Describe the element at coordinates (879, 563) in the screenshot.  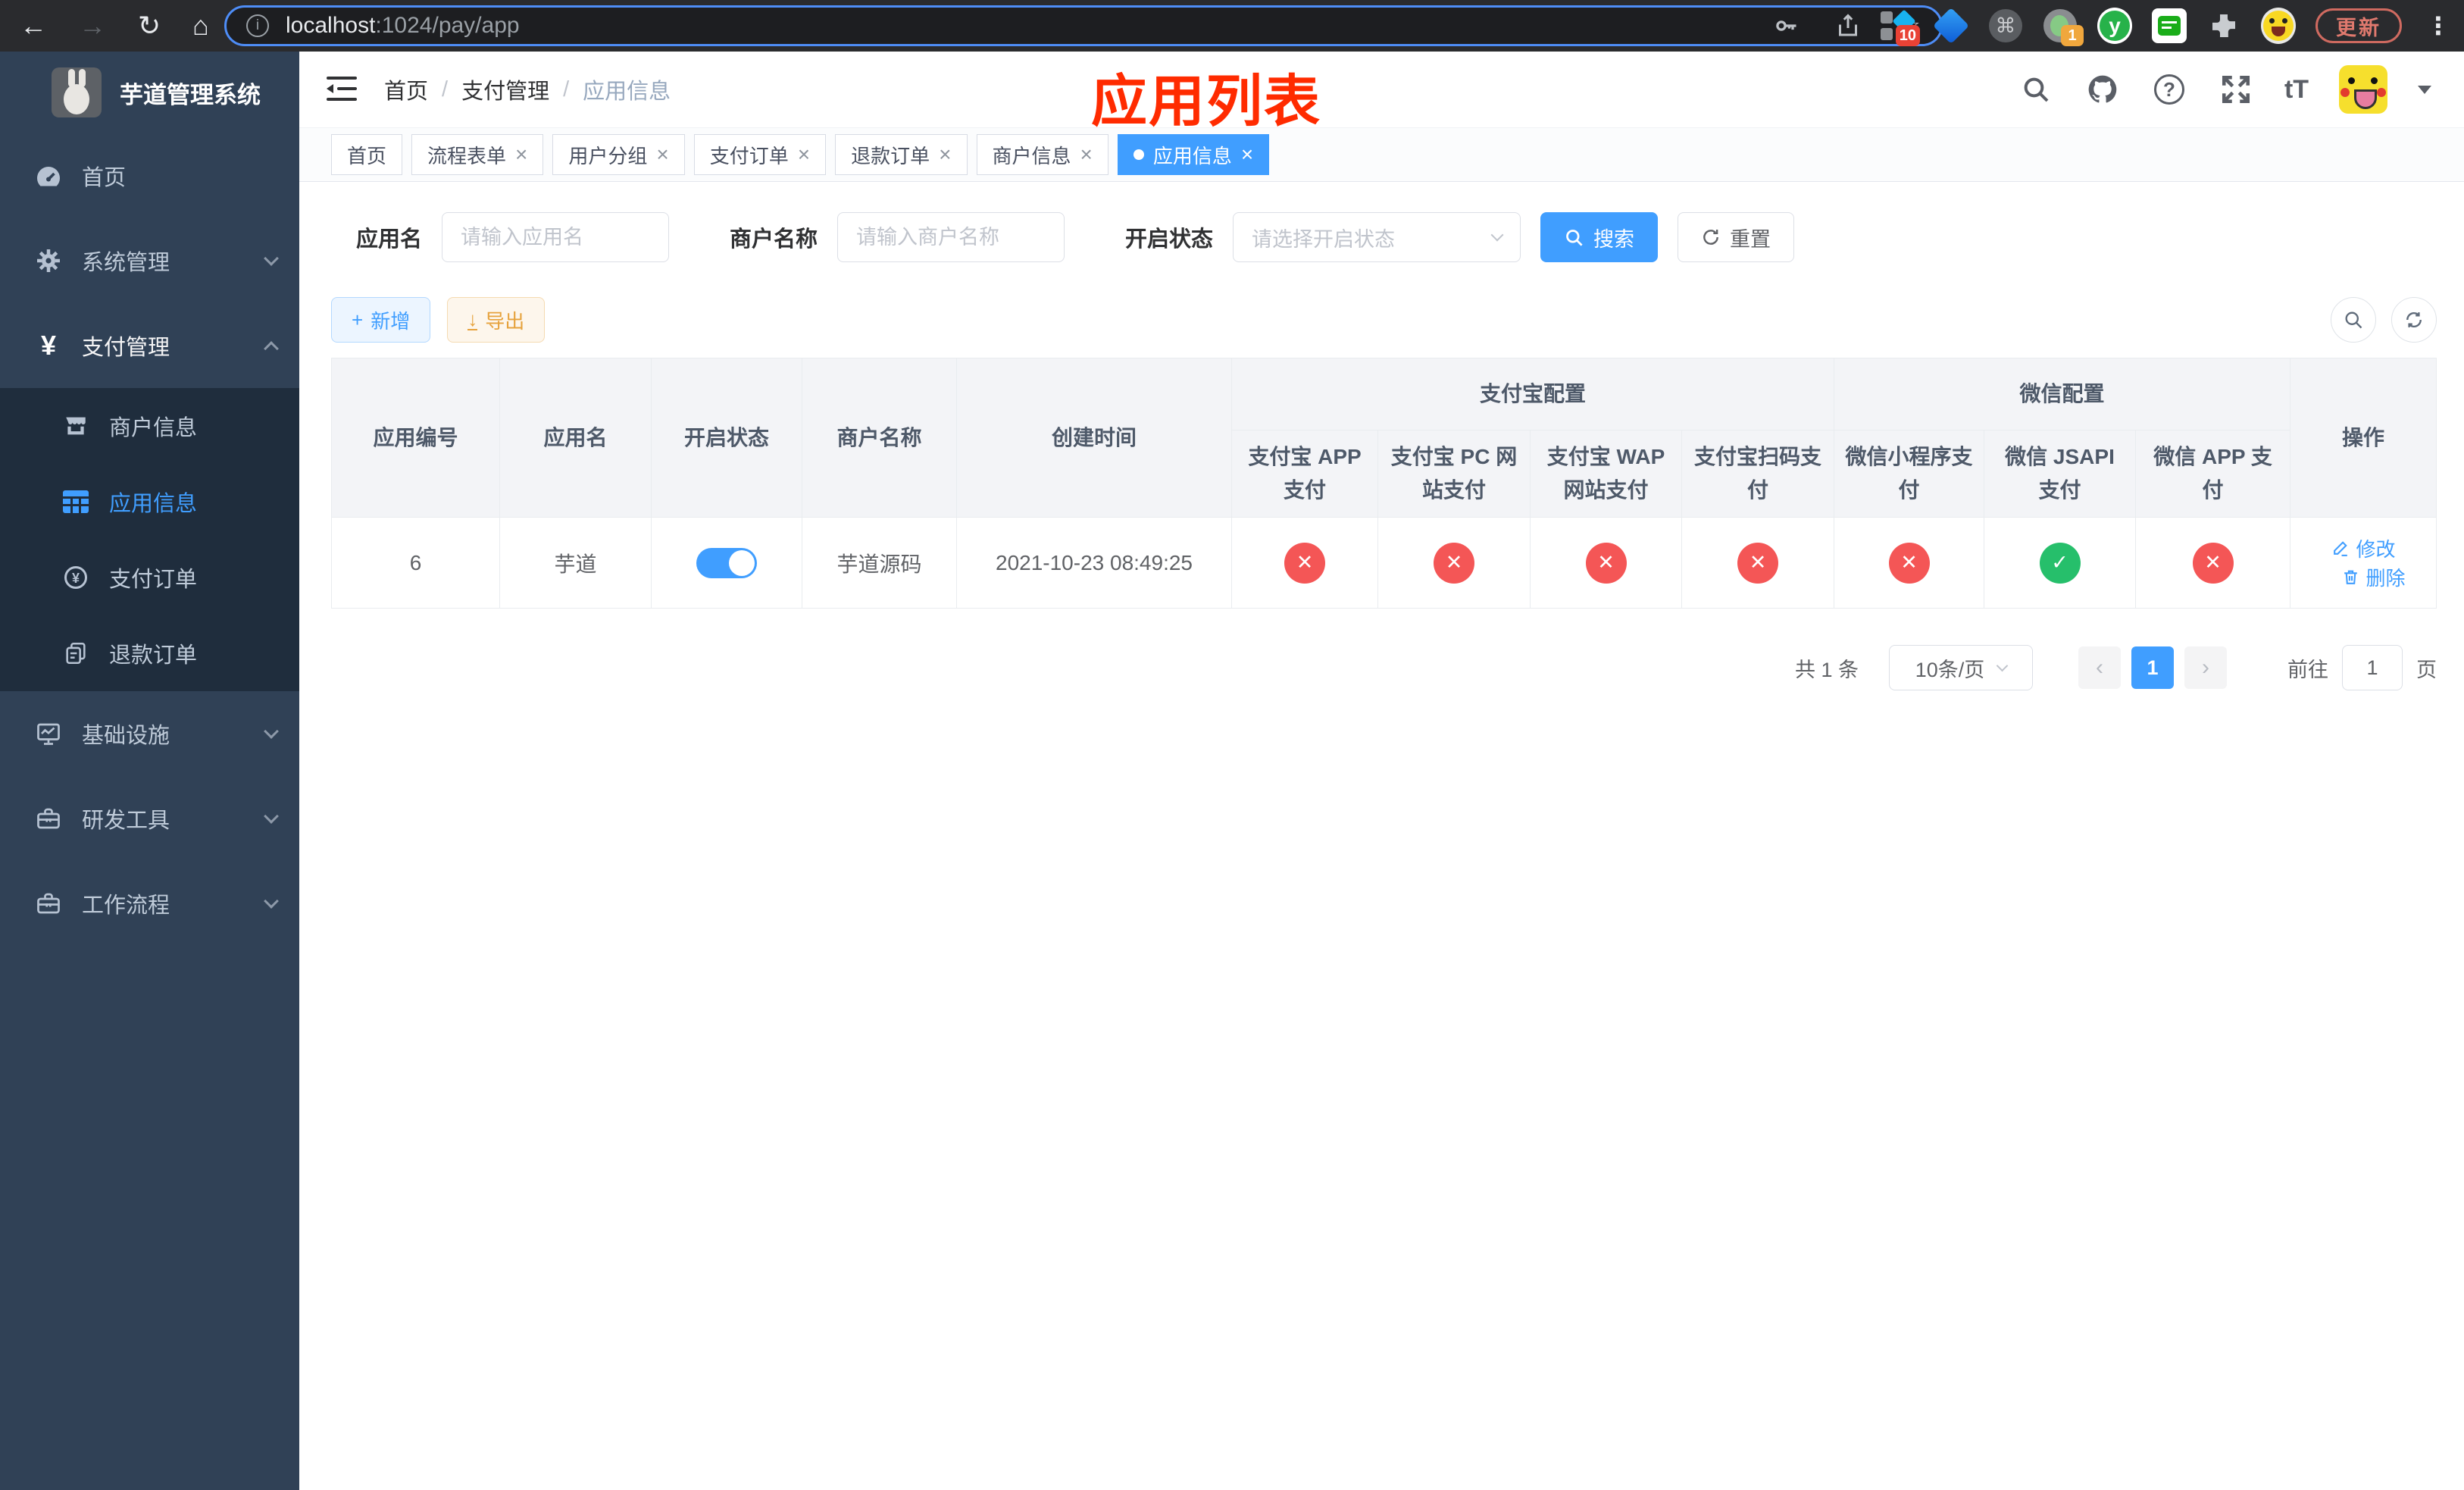
I see `cell-merchant: 芋道源码` at that location.